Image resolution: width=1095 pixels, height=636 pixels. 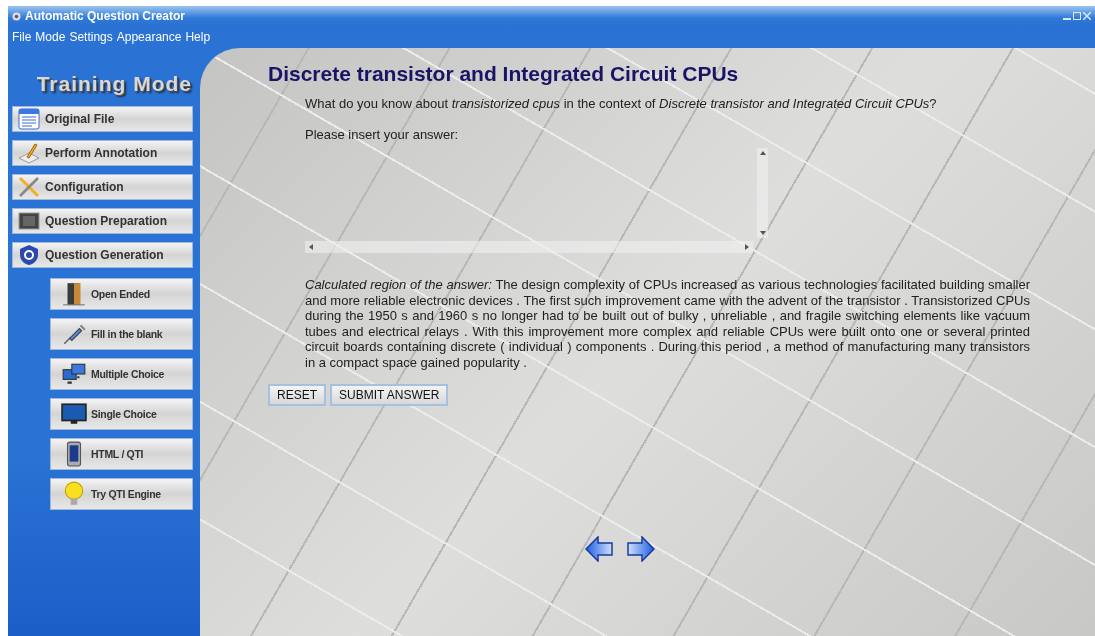 I want to click on sidebar-button: Open Ended, so click(x=121, y=294).